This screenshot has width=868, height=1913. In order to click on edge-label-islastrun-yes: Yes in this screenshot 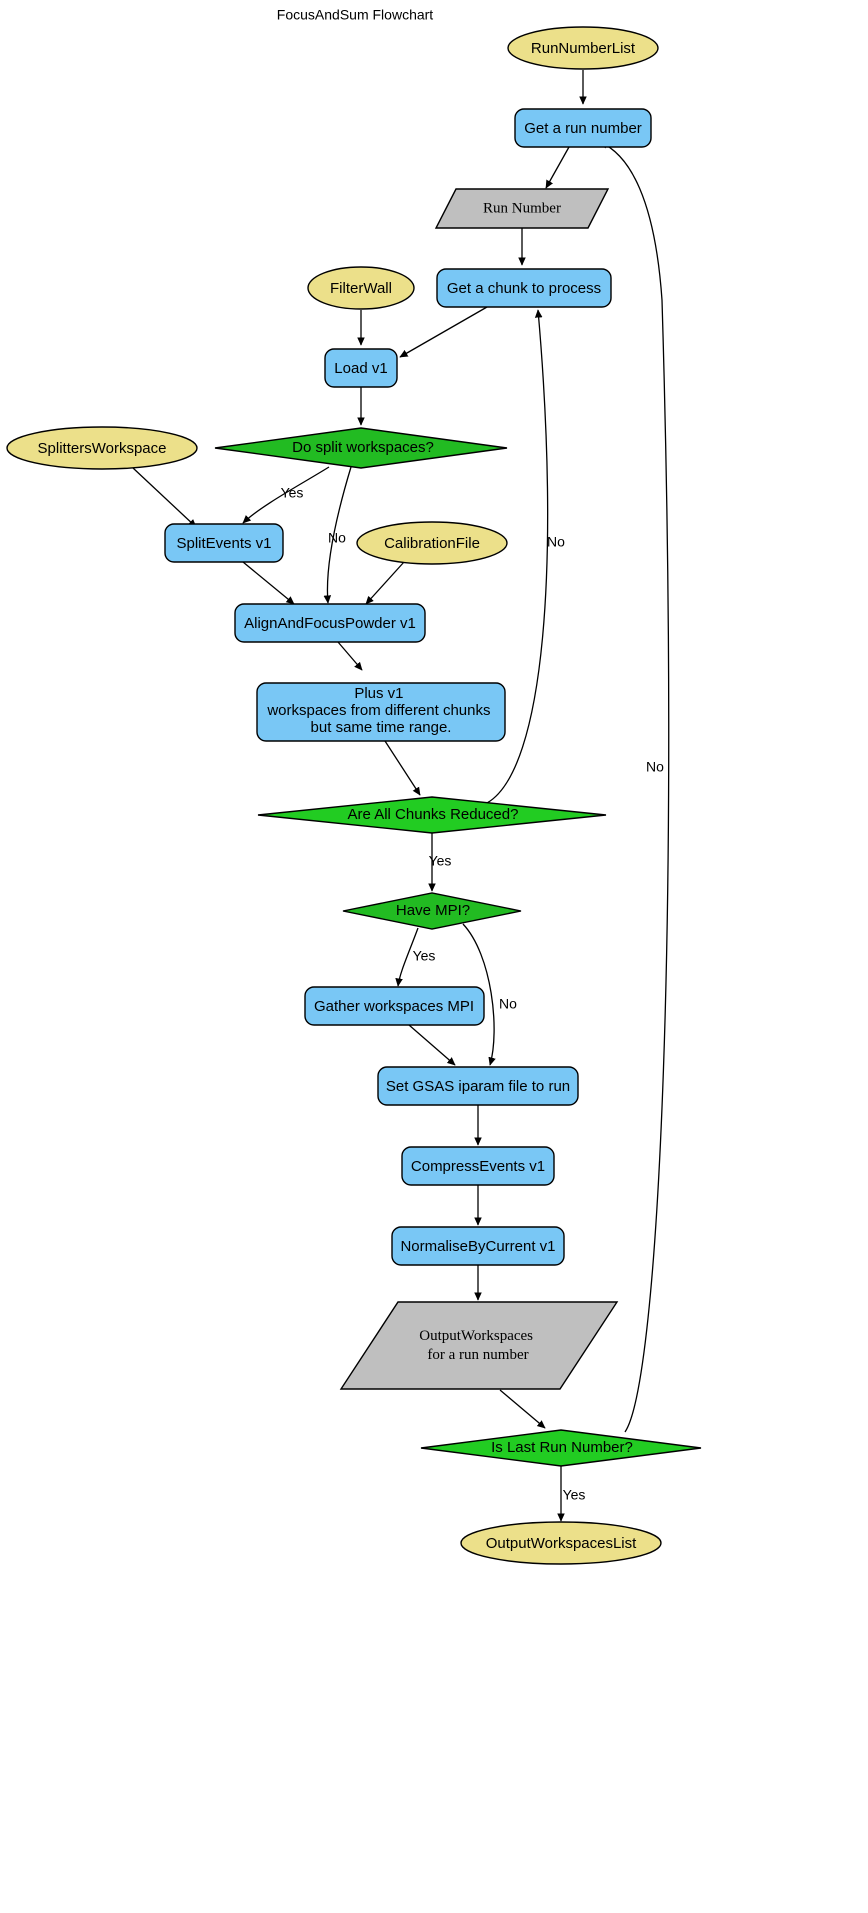, I will do `click(574, 1495)`.